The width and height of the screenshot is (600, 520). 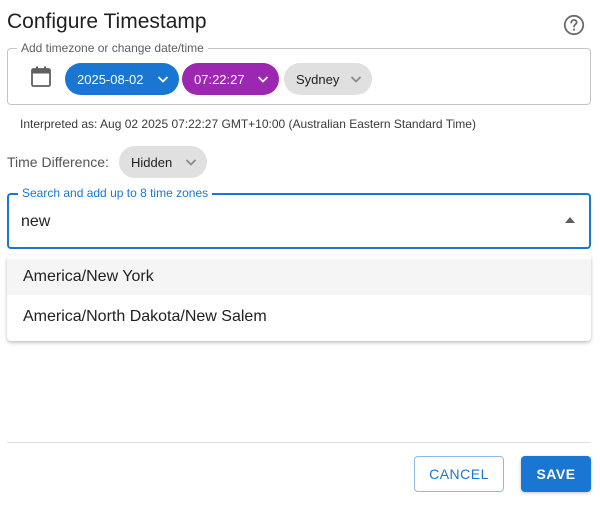 What do you see at coordinates (556, 474) in the screenshot?
I see `save-button: SAVE` at bounding box center [556, 474].